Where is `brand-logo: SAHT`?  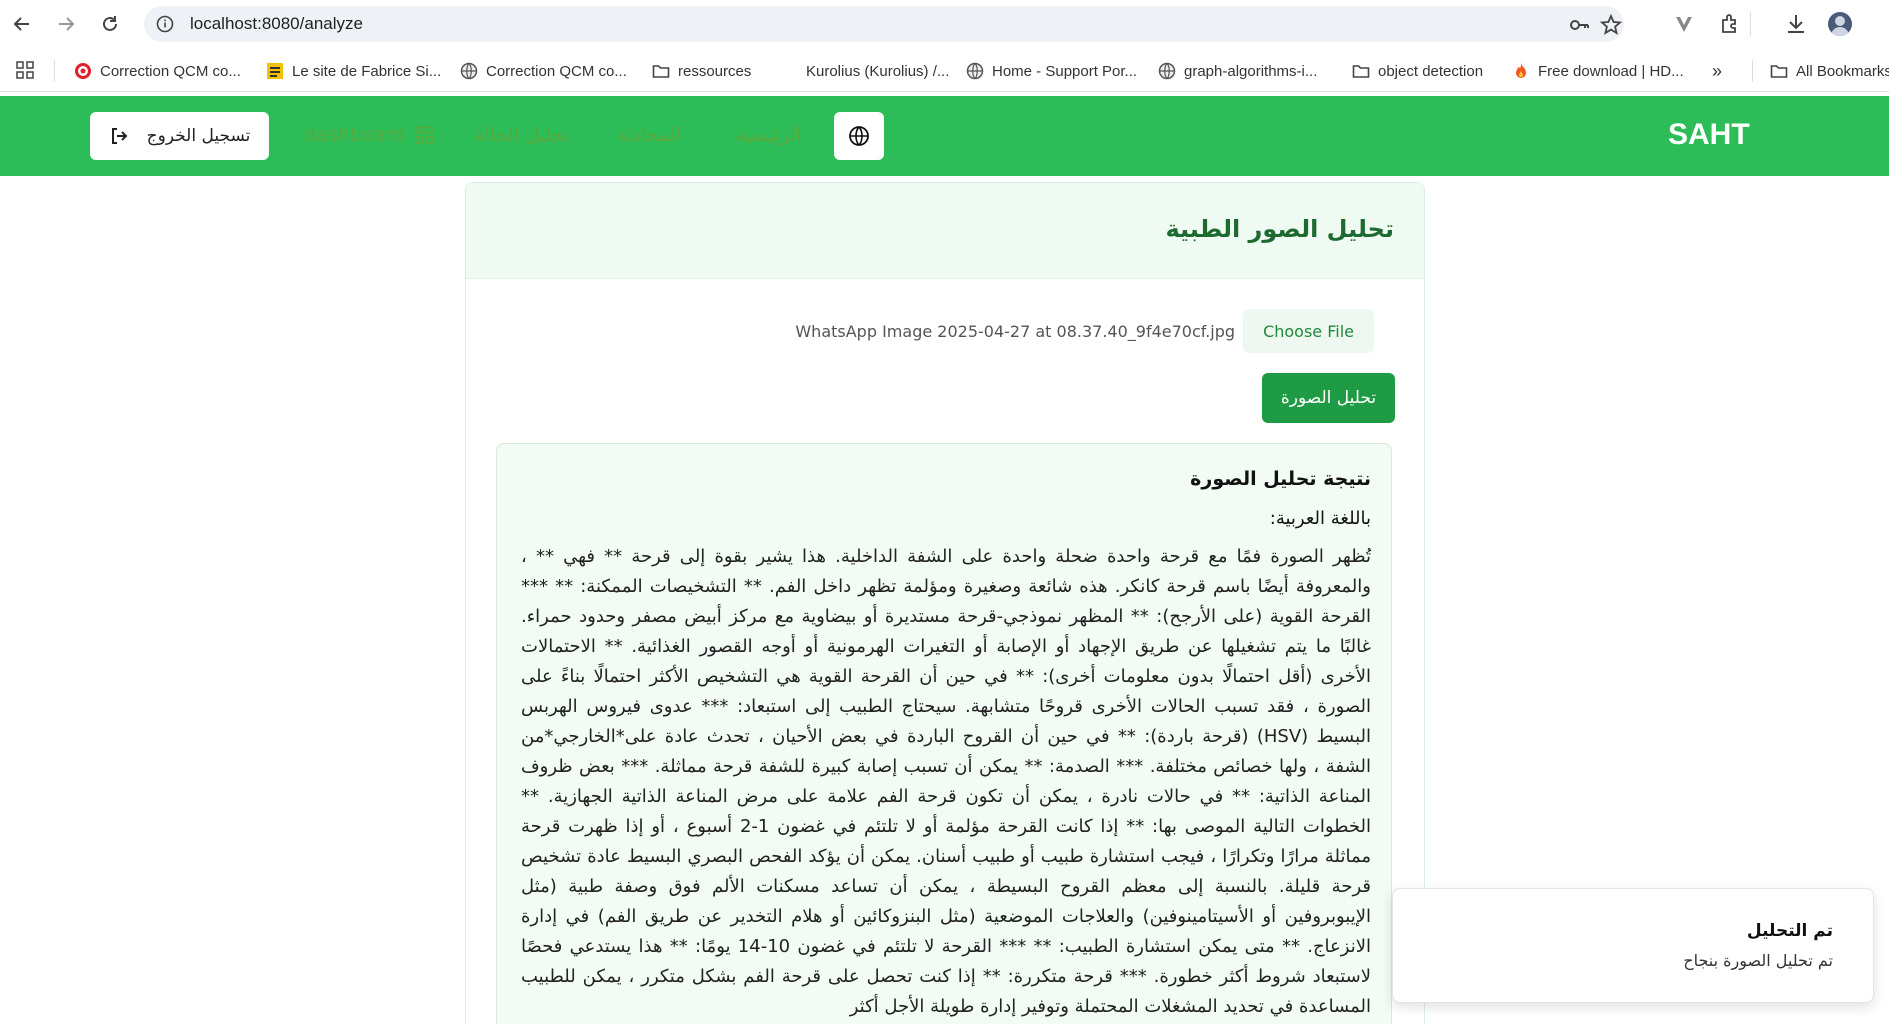
brand-logo: SAHT is located at coordinates (1709, 135).